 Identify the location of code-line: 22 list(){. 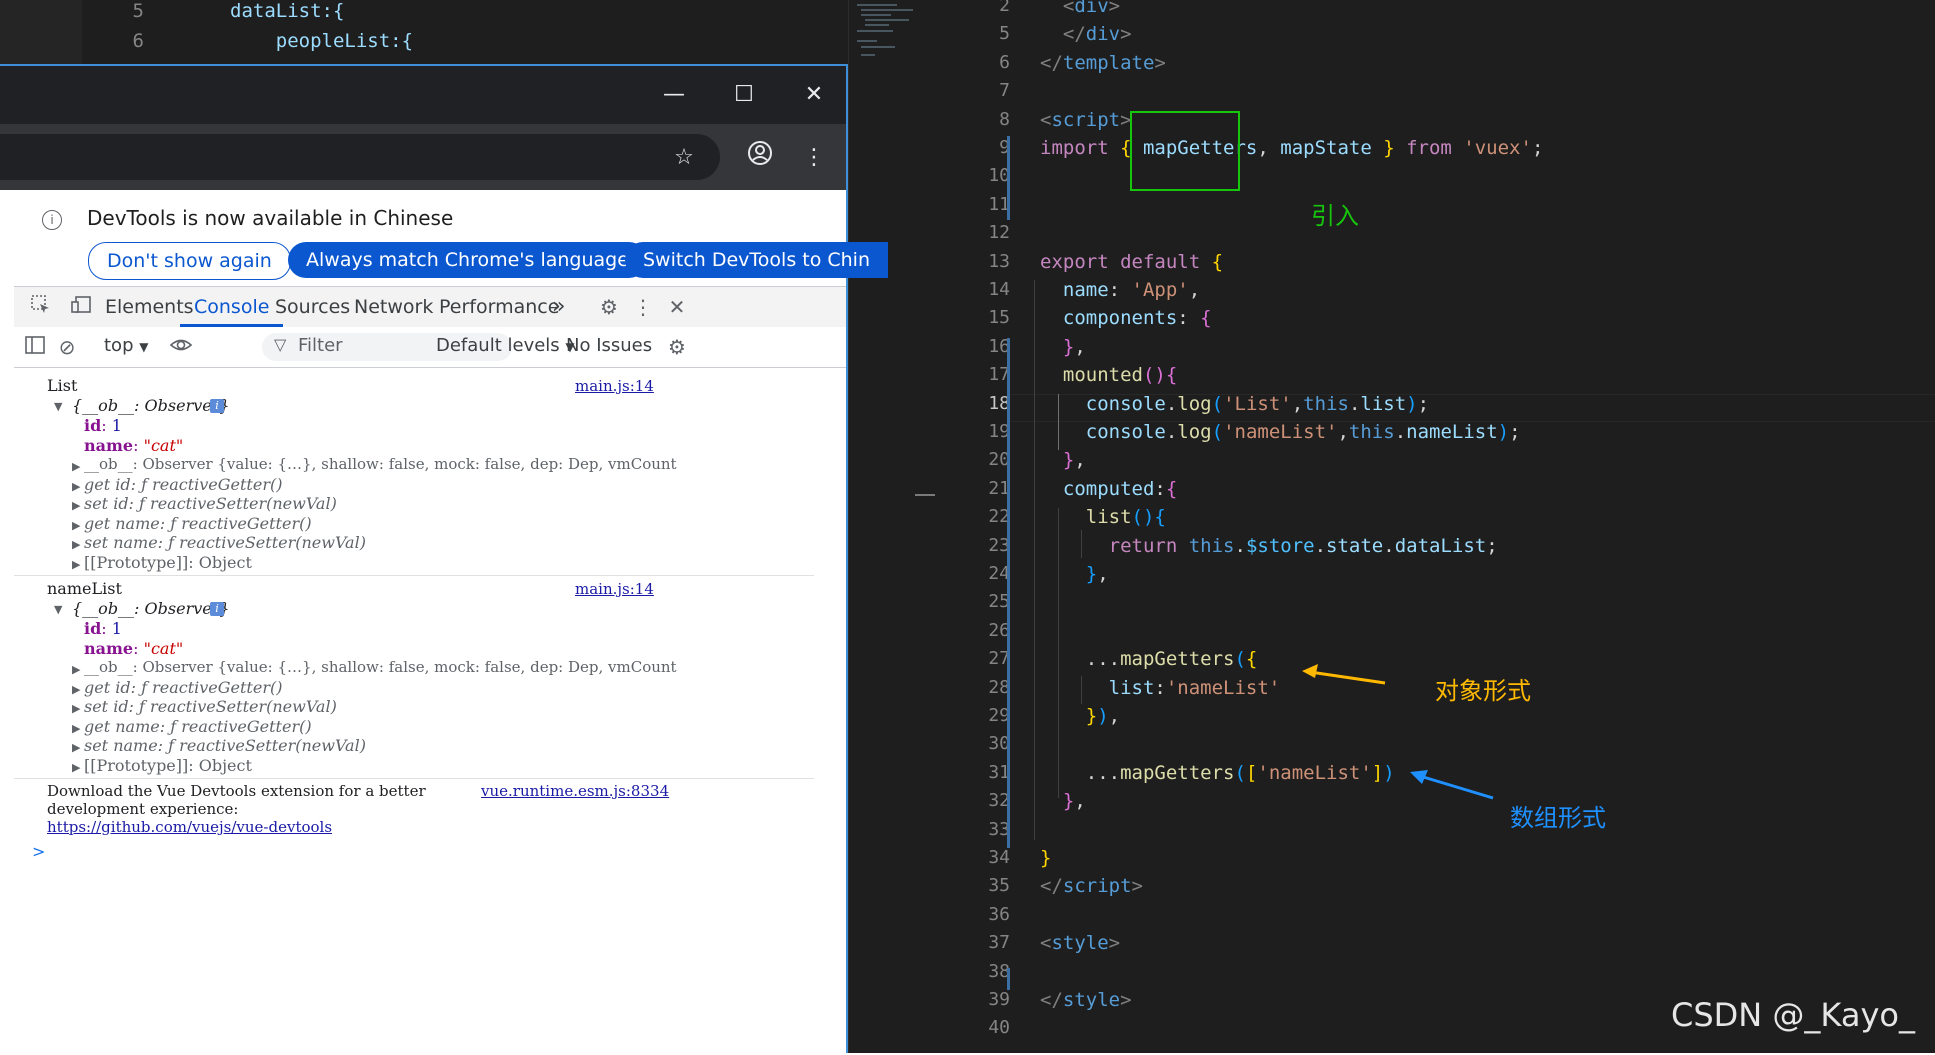
(1436, 517).